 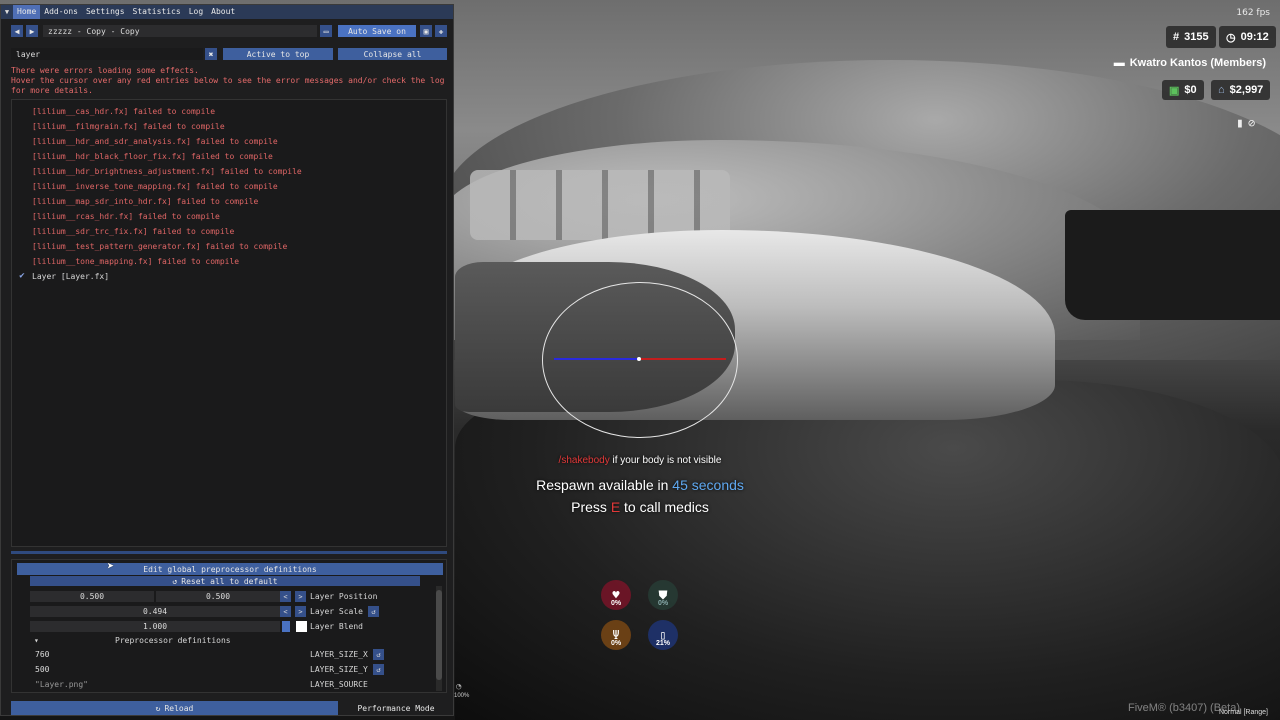 I want to click on reload-button: ↻ Reload, so click(x=174, y=708).